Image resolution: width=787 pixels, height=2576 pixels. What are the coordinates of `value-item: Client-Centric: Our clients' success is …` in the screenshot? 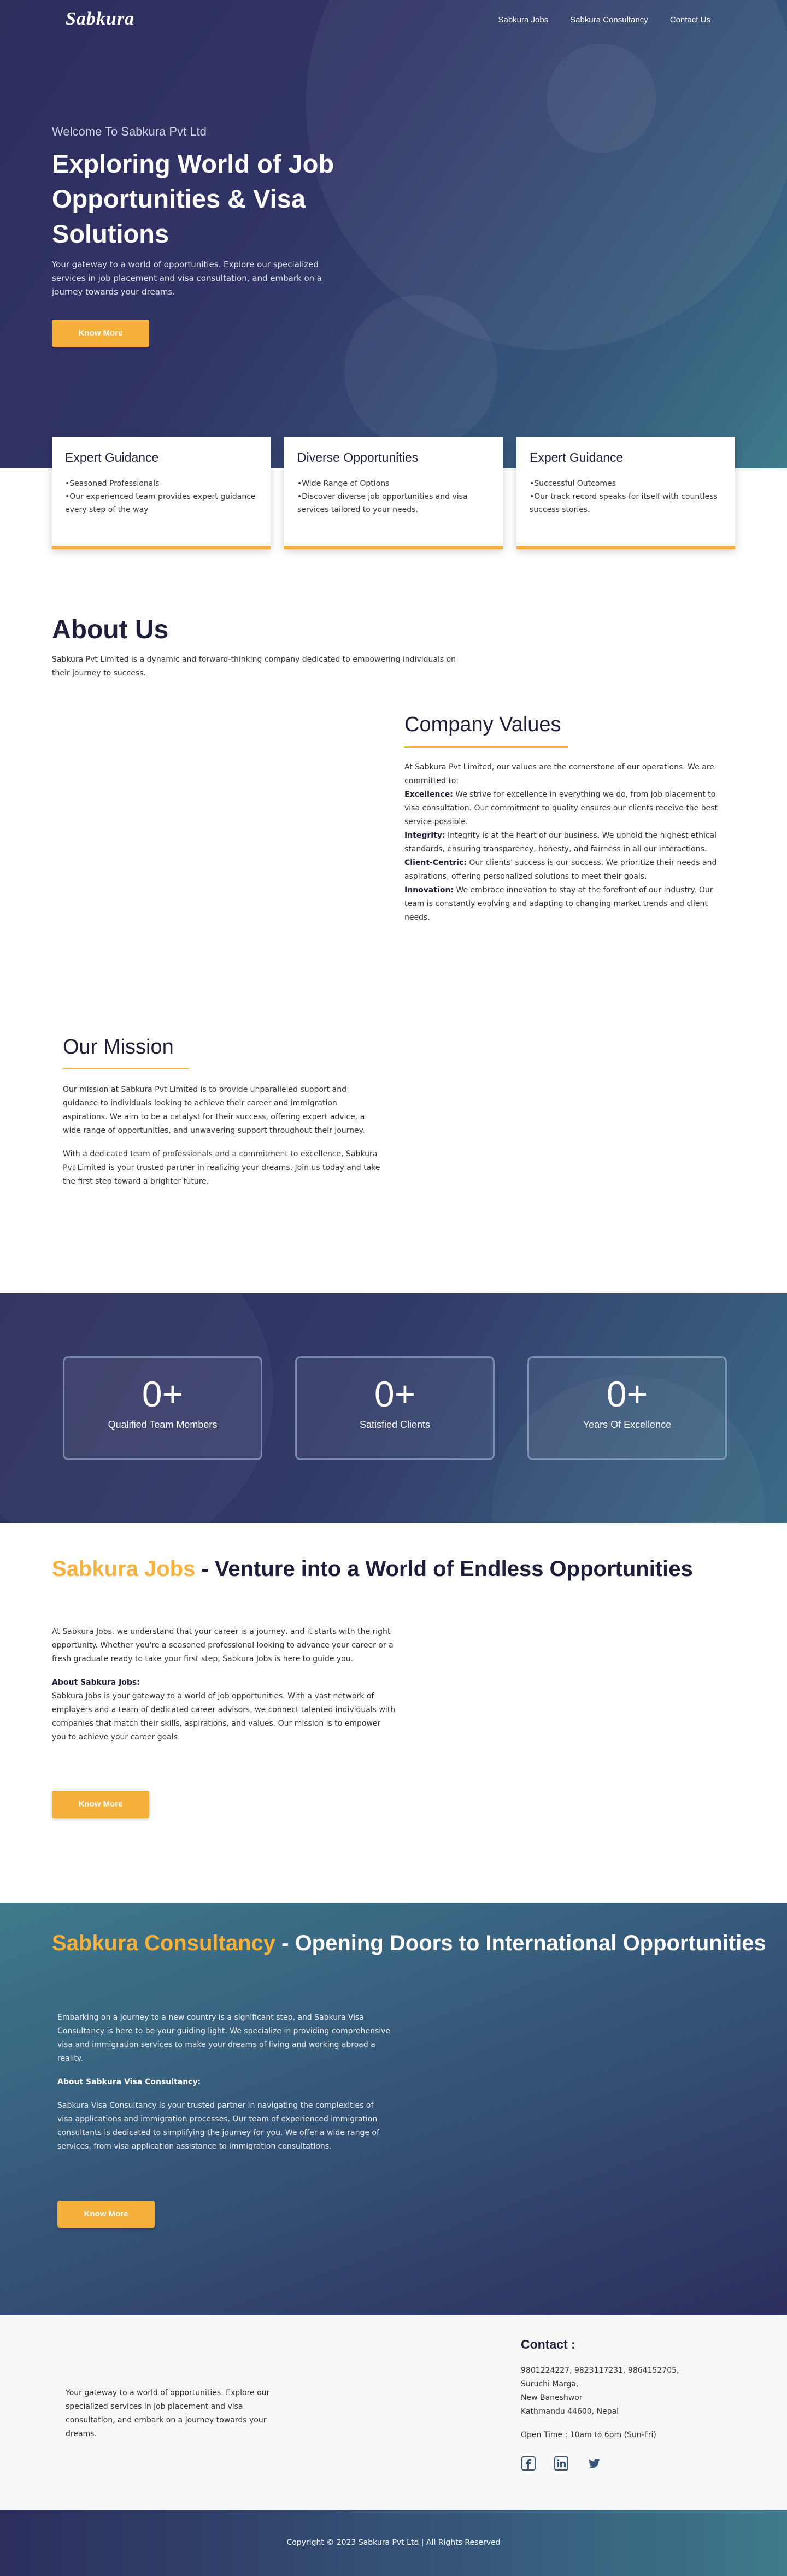 It's located at (568, 870).